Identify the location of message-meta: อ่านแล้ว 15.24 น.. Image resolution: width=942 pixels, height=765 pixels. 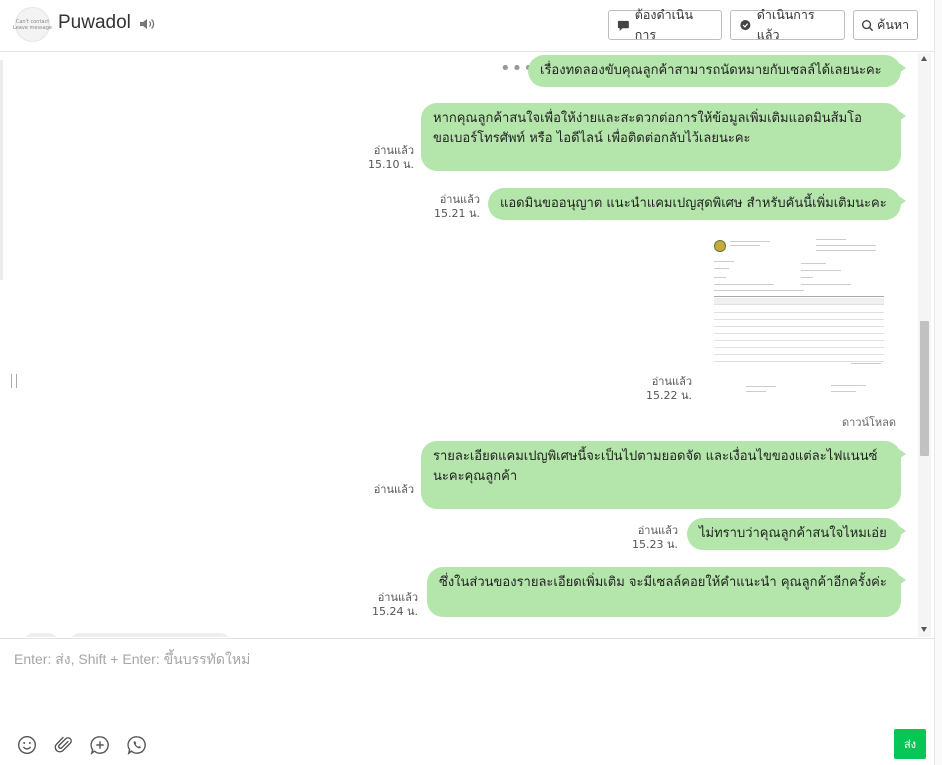
(384, 605).